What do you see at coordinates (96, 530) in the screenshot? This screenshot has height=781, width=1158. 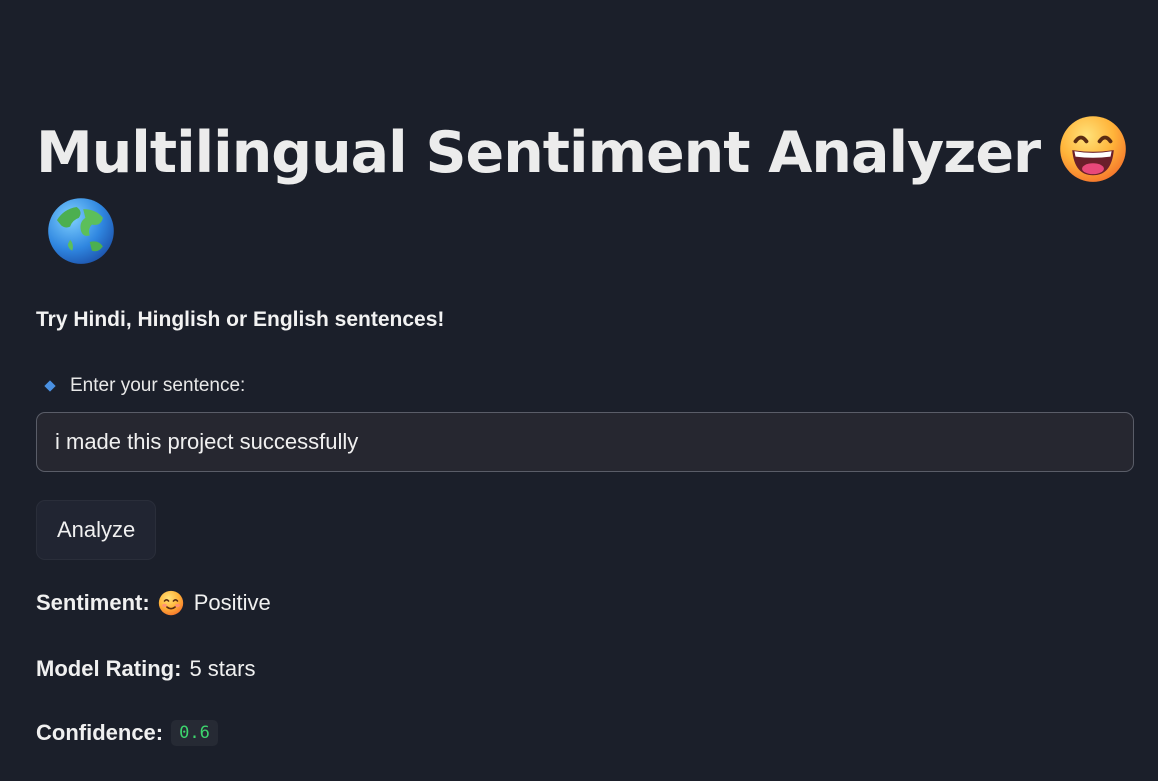 I see `analyze-button: Analyze` at bounding box center [96, 530].